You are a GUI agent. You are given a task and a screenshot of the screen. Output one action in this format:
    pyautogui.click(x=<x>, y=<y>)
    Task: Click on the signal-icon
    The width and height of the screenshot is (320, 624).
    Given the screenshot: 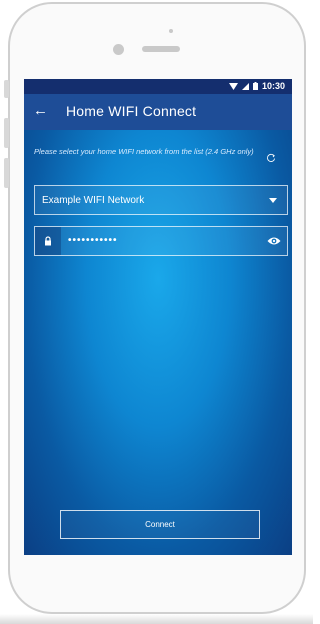 What is the action you would take?
    pyautogui.click(x=245, y=86)
    